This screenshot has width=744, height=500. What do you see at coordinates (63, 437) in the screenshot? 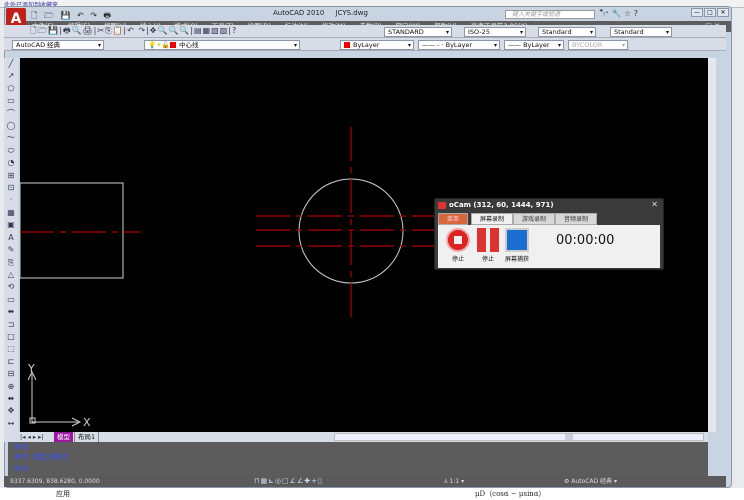
I see `tab-model: 模型` at bounding box center [63, 437].